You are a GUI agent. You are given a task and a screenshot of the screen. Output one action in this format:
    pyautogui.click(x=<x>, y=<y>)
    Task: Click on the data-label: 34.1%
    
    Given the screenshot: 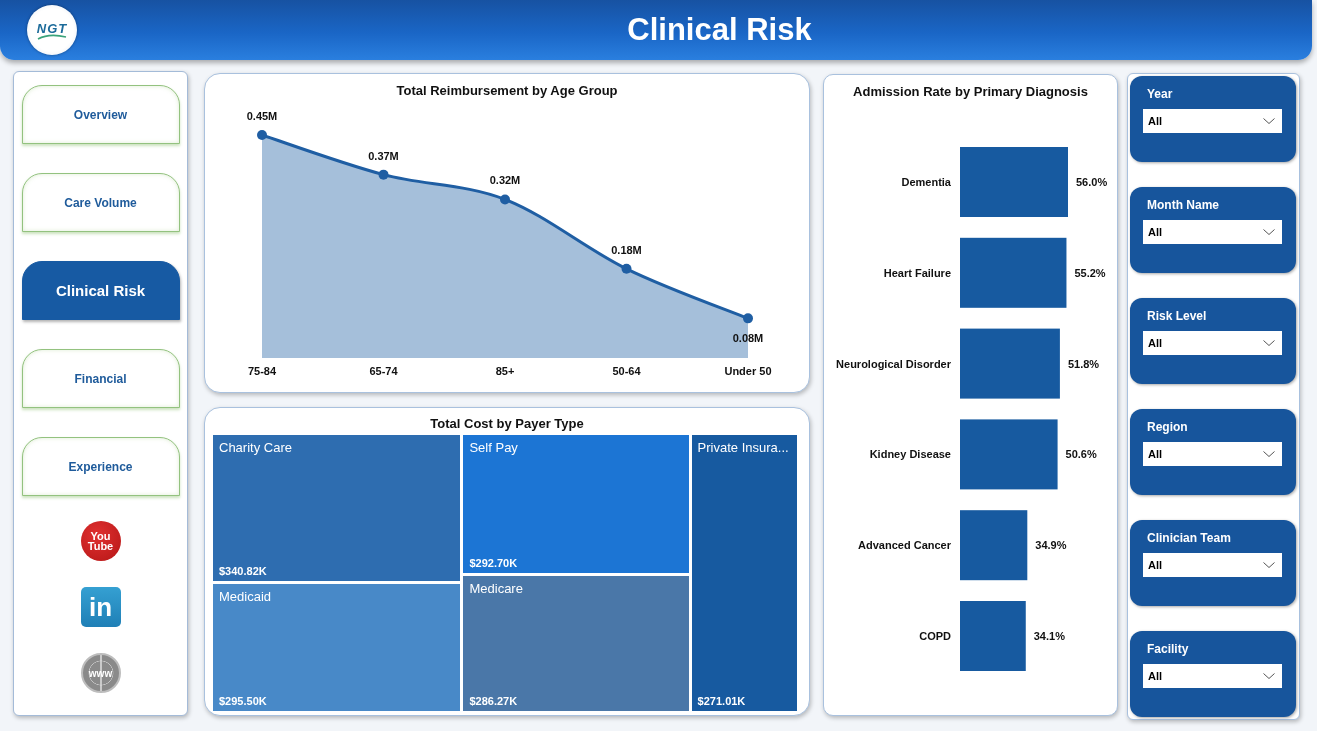 What is the action you would take?
    pyautogui.click(x=1049, y=636)
    